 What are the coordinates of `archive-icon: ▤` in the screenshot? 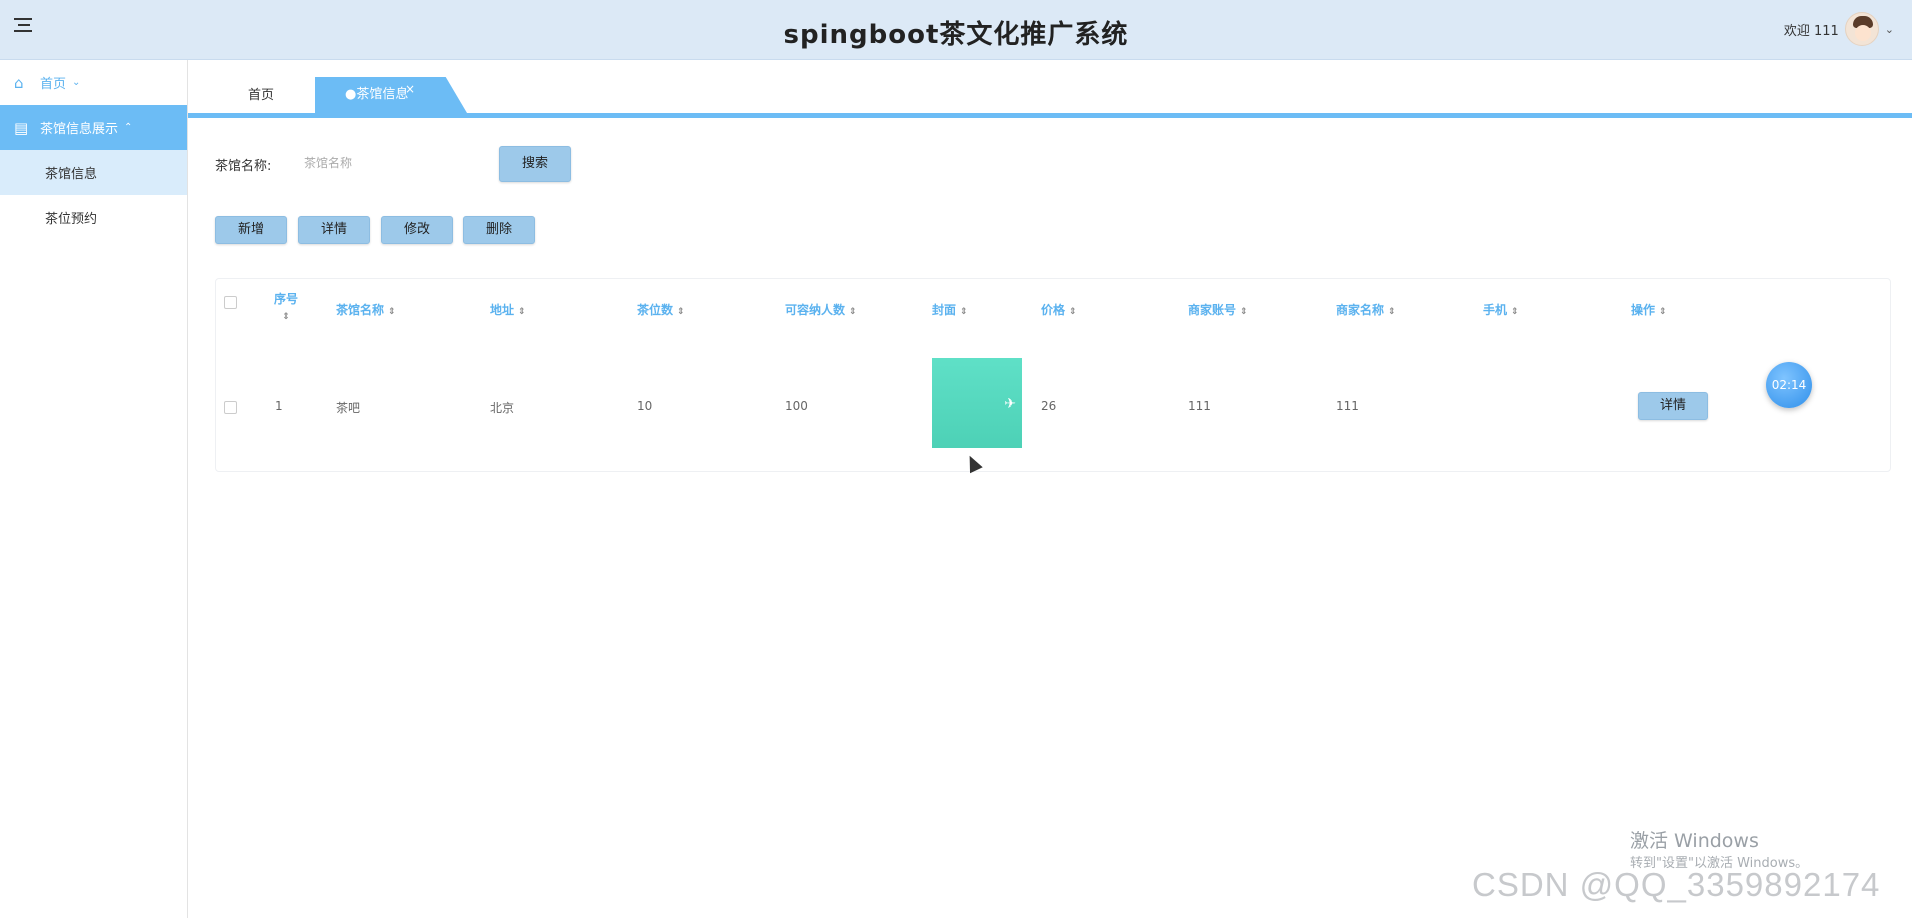 It's located at (21, 127).